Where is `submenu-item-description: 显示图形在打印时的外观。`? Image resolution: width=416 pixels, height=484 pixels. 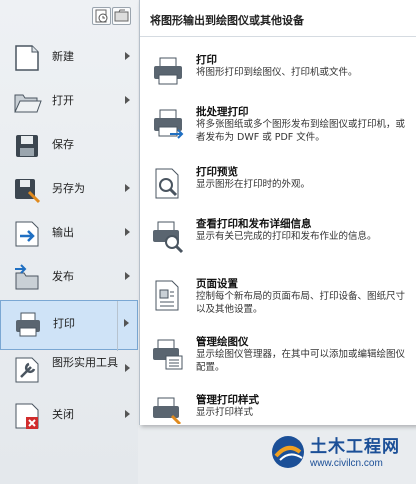 submenu-item-description: 显示图形在打印时的外观。 is located at coordinates (253, 184).